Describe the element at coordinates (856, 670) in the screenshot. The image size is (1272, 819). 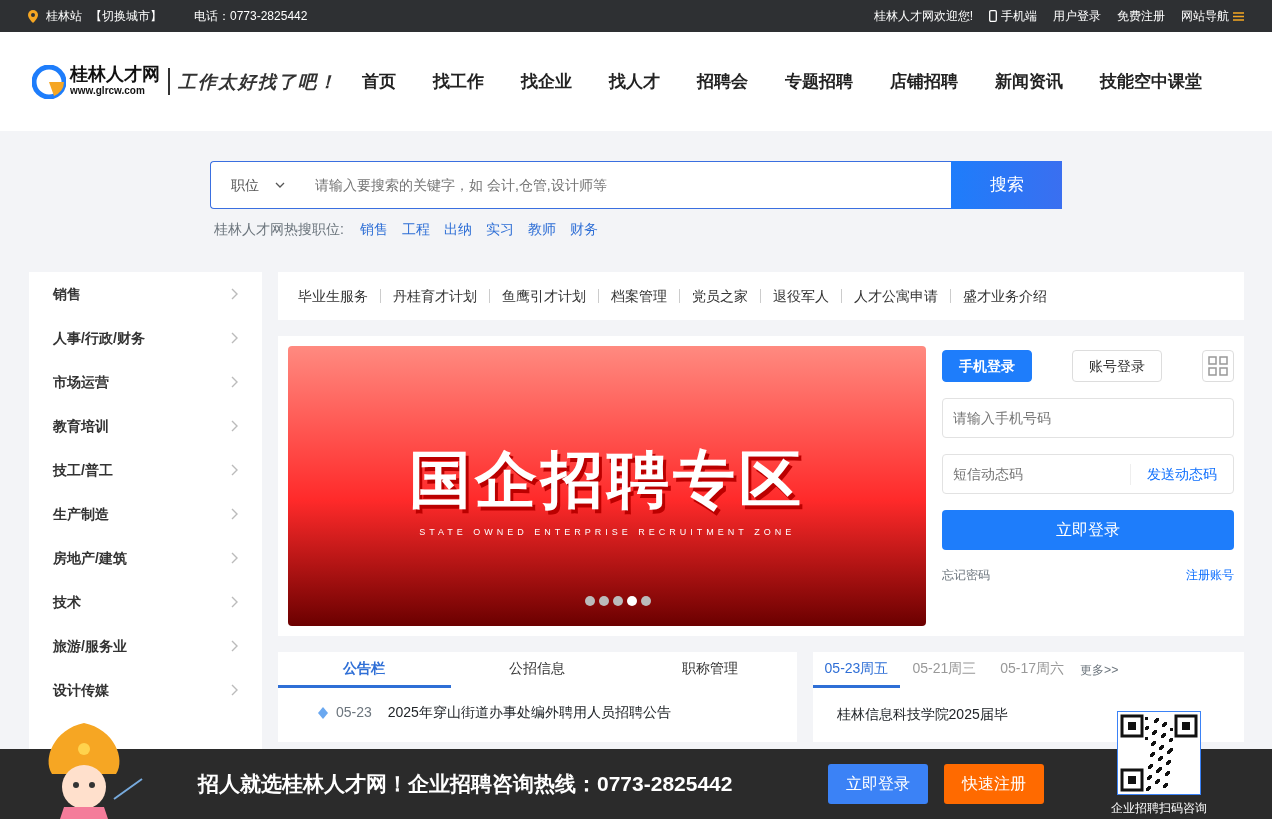
I see `job-fair-date-tab: 05-23周五` at that location.